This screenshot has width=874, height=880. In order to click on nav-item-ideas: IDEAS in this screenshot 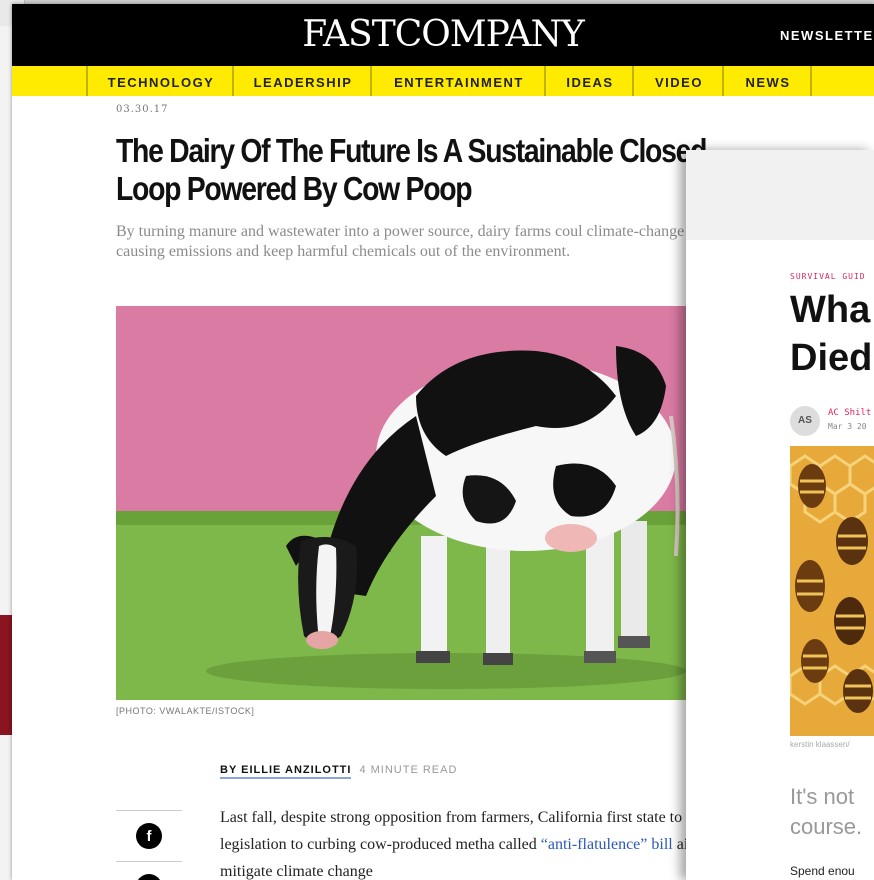, I will do `click(589, 81)`.